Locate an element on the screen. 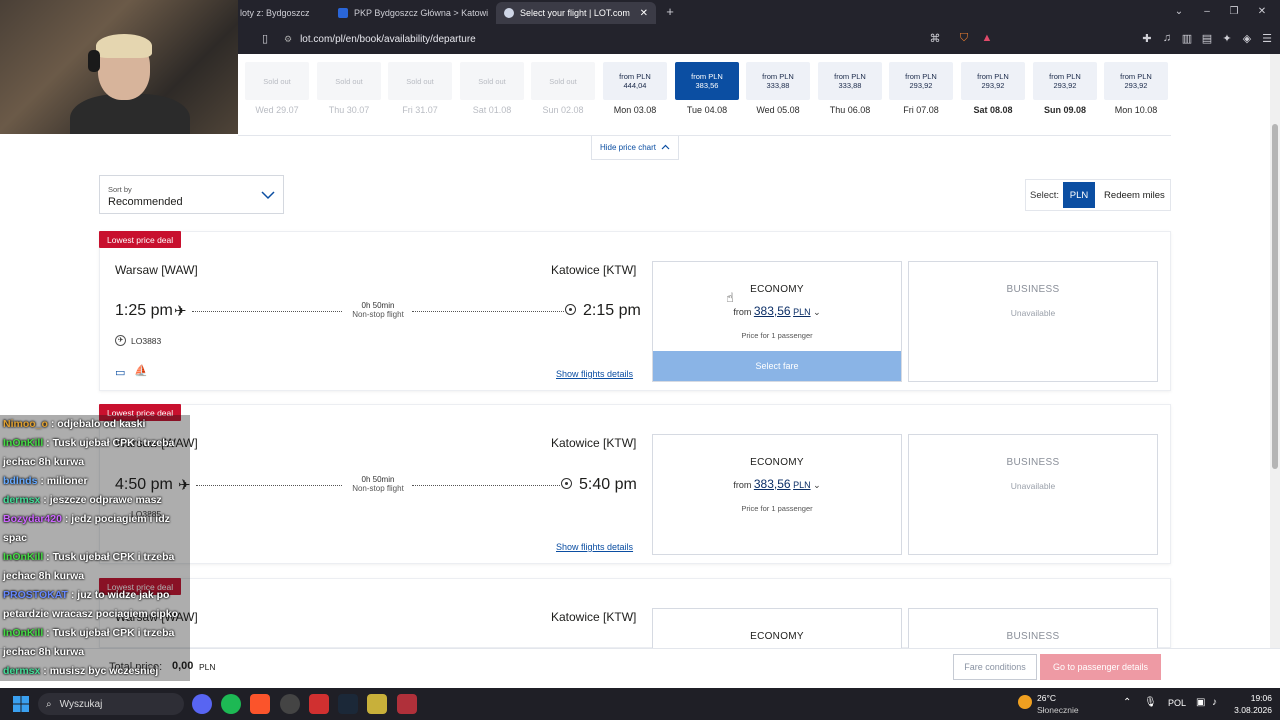 This screenshot has width=1280, height=720. clock-time: 19:06 is located at coordinates (1252, 698).